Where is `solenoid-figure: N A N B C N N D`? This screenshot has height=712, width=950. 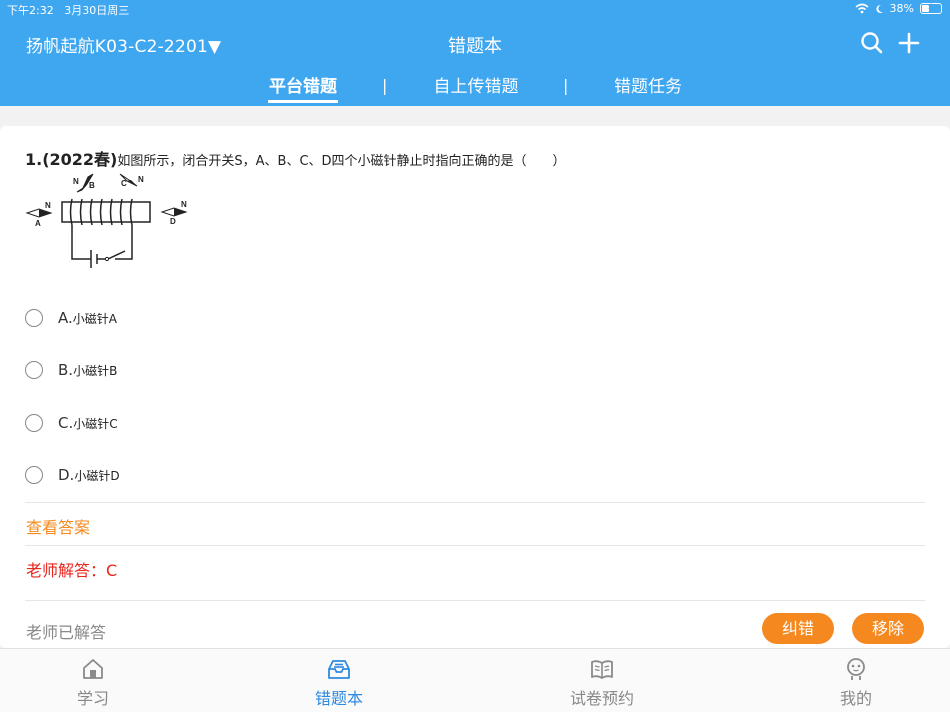 solenoid-figure: N A N B C N N D is located at coordinates (106, 220).